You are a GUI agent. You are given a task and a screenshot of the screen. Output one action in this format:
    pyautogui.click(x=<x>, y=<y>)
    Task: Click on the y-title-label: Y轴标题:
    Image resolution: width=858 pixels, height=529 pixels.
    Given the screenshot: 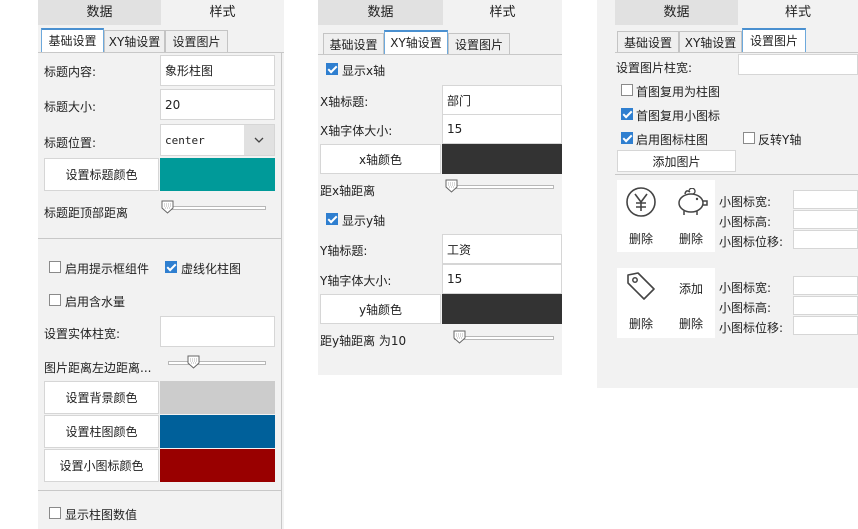 What is the action you would take?
    pyautogui.click(x=344, y=251)
    